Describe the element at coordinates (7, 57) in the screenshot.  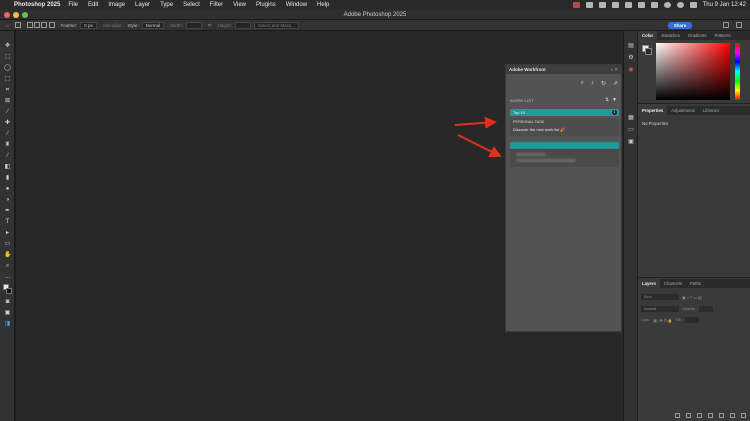
I see `marquee-tool-icon: ⬚` at that location.